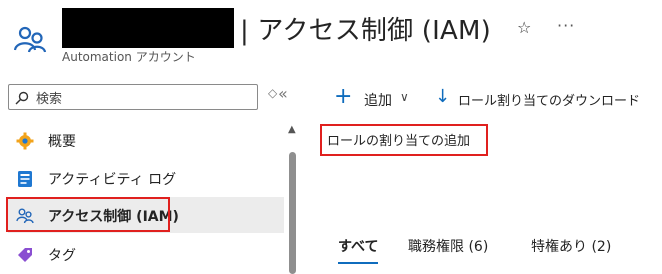  I want to click on download-role-assignments-button: ロール割り当てのダウンロード, so click(549, 99).